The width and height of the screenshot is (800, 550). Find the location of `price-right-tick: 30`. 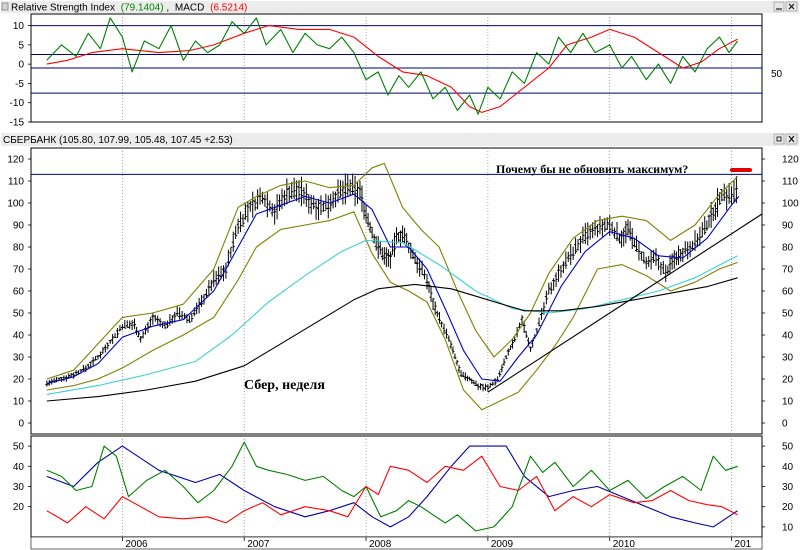

price-right-tick: 30 is located at coordinates (788, 358).